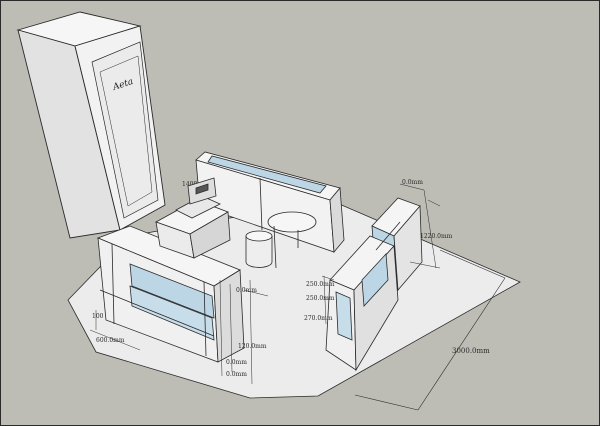  Describe the element at coordinates (320, 298) in the screenshot. I see `dim-right-h2: 250.0mm` at that location.